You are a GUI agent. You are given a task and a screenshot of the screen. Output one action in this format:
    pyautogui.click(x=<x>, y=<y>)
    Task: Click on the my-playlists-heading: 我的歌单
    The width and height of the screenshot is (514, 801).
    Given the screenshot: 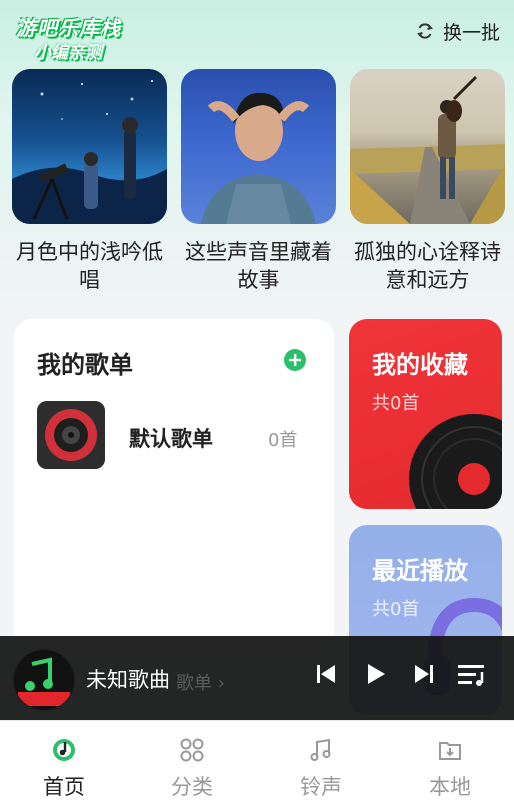 What is the action you would take?
    pyautogui.click(x=85, y=365)
    